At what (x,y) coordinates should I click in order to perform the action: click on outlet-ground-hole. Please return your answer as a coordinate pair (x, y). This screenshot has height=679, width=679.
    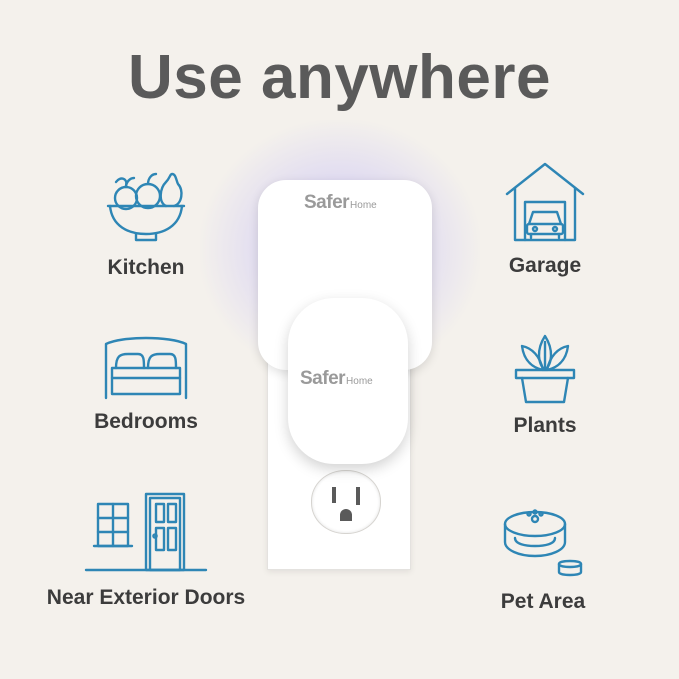
    Looking at the image, I should click on (346, 515).